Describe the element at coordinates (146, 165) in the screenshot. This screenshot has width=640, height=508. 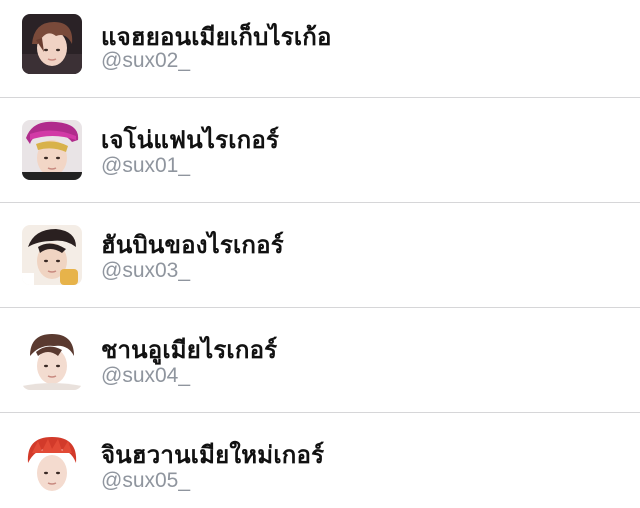
I see `user-handle: @sux01_` at that location.